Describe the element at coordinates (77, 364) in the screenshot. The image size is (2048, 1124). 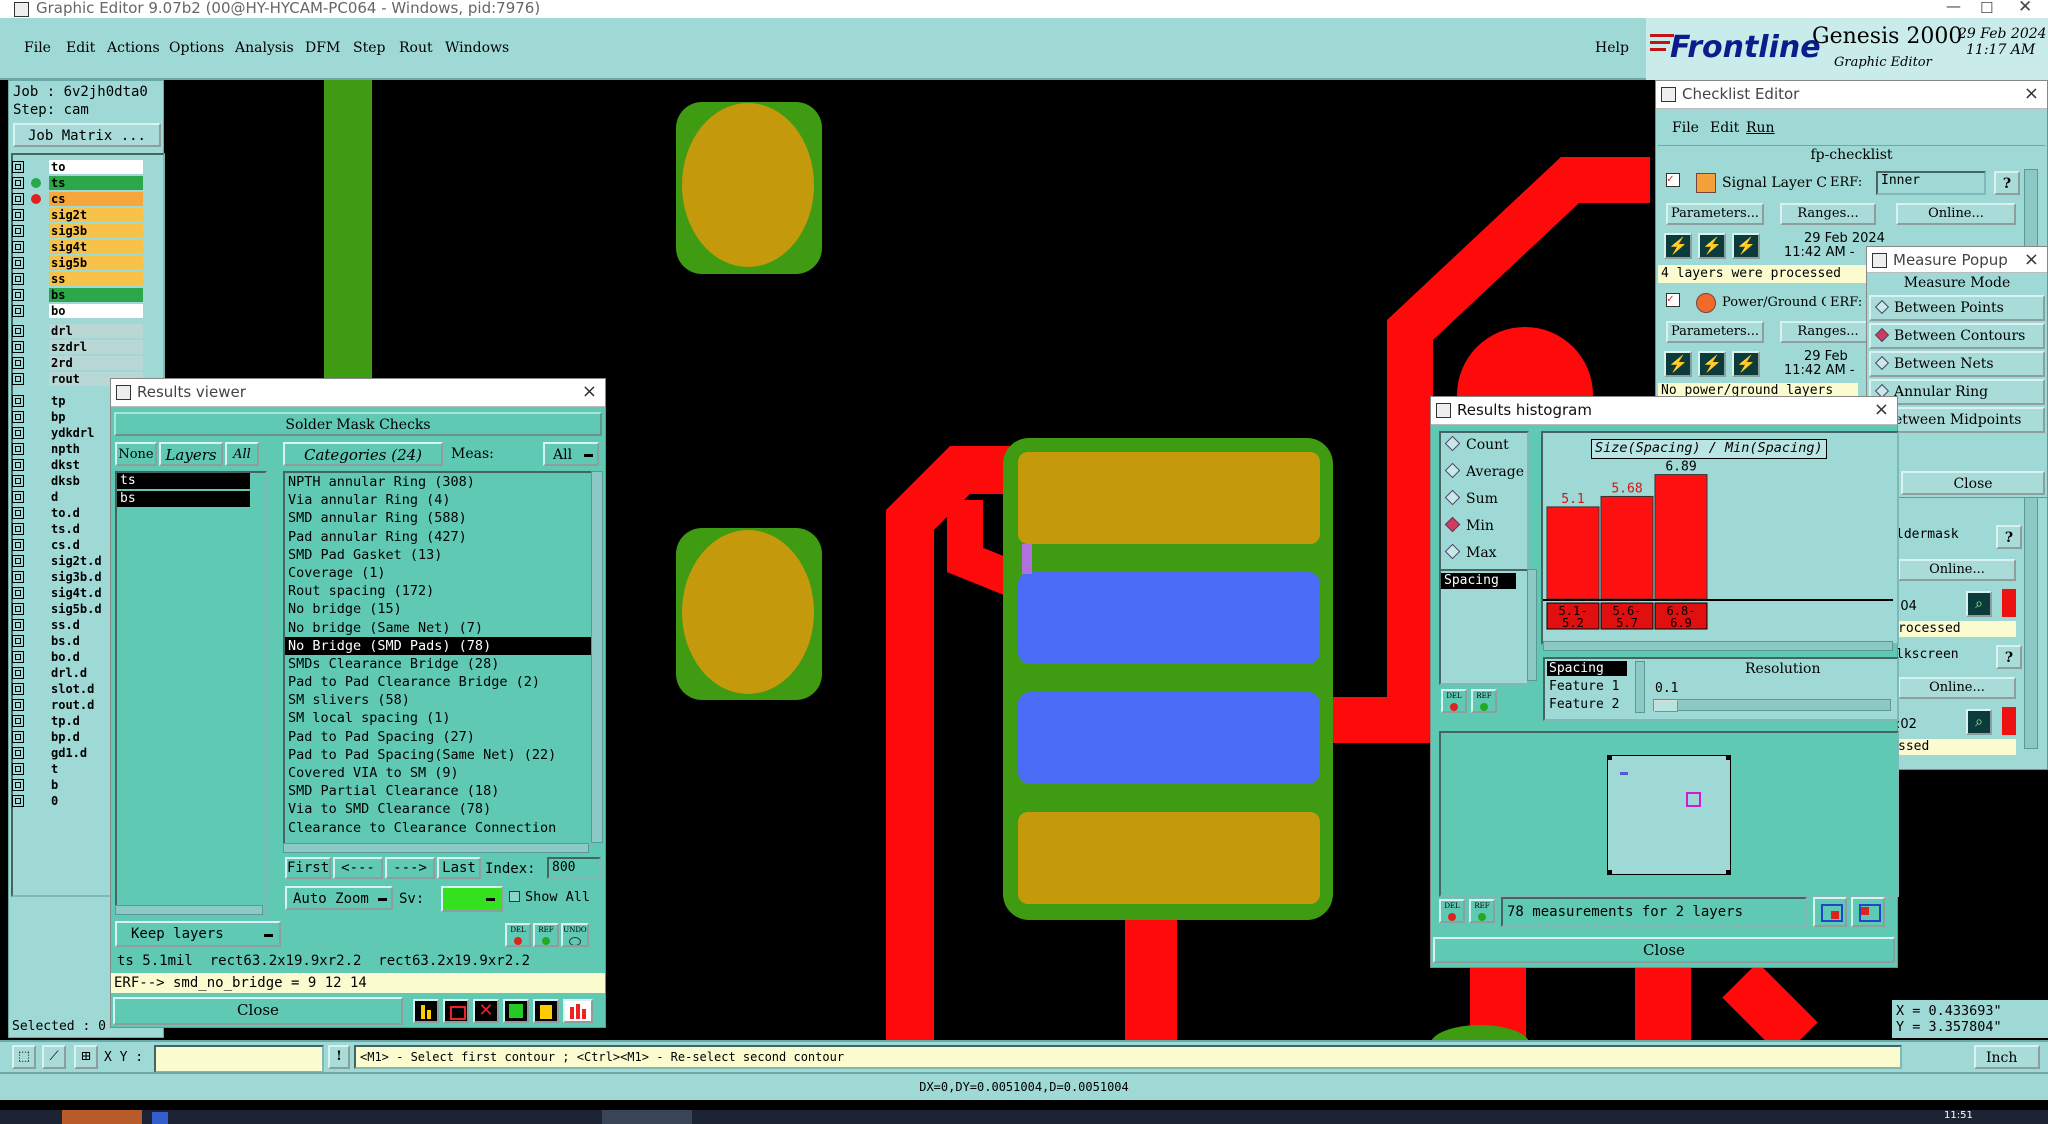
I see `layer-row: 2rd` at that location.